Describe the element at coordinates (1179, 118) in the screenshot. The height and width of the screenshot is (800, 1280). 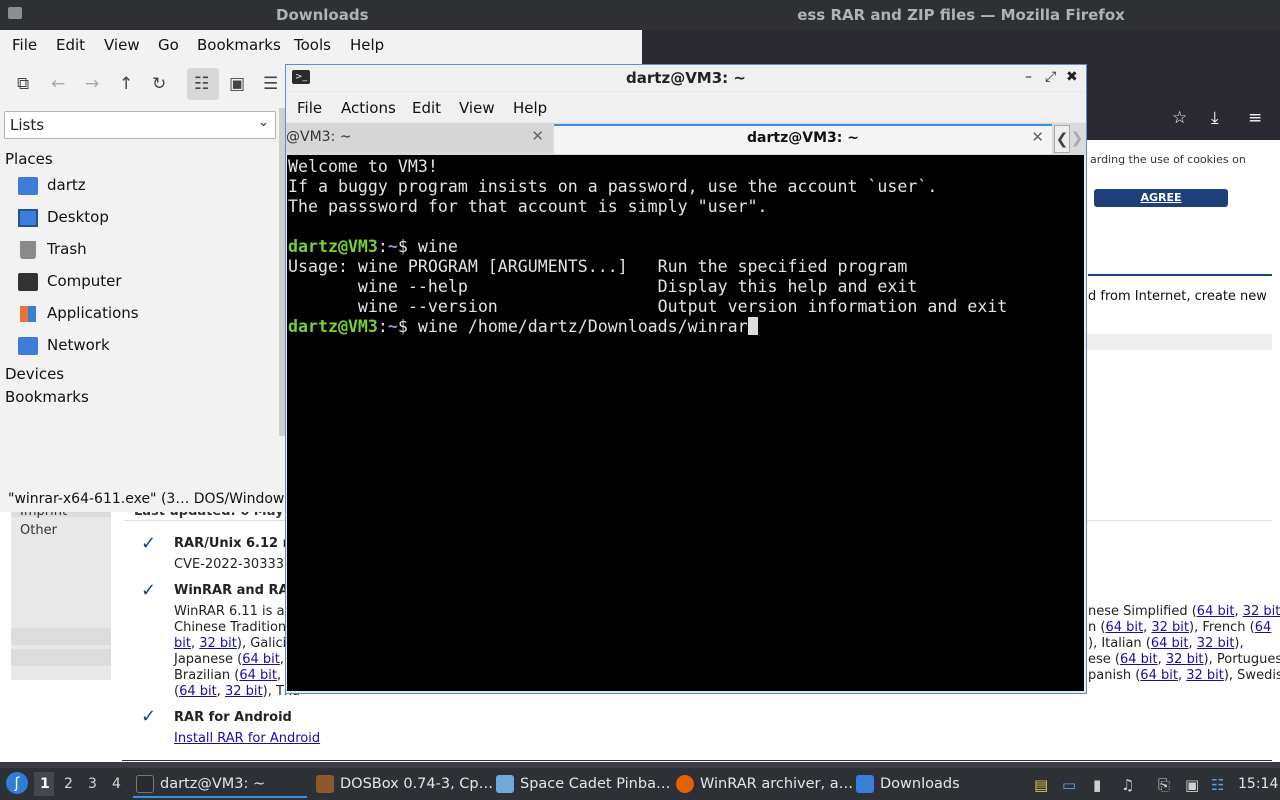
I see `bookmark-star-icon: ☆` at that location.